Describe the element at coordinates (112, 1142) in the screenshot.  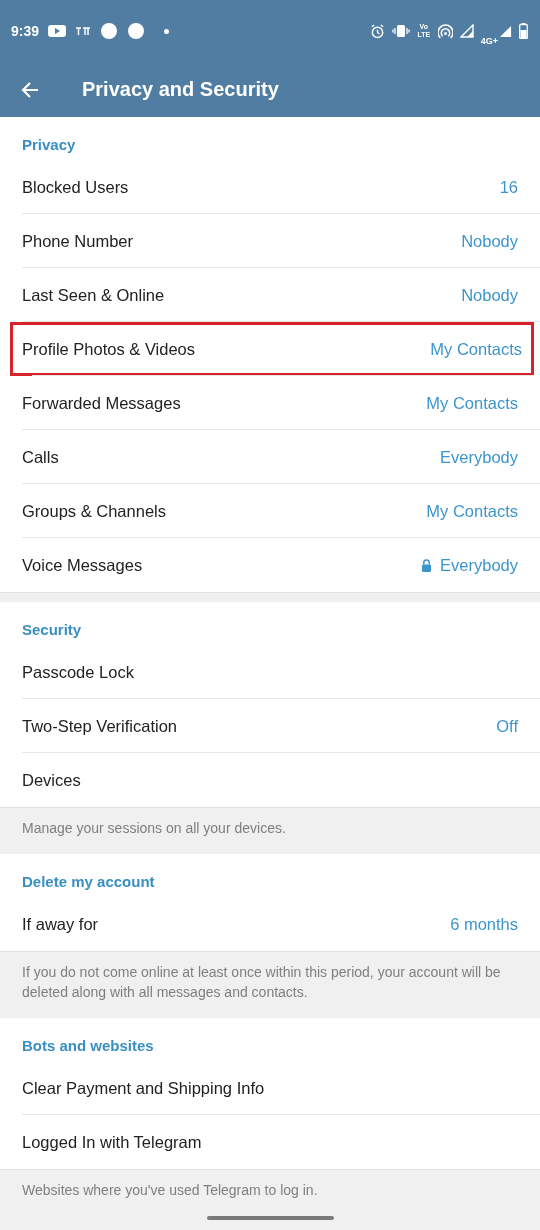
I see `row-label: Logged In with Telegram` at that location.